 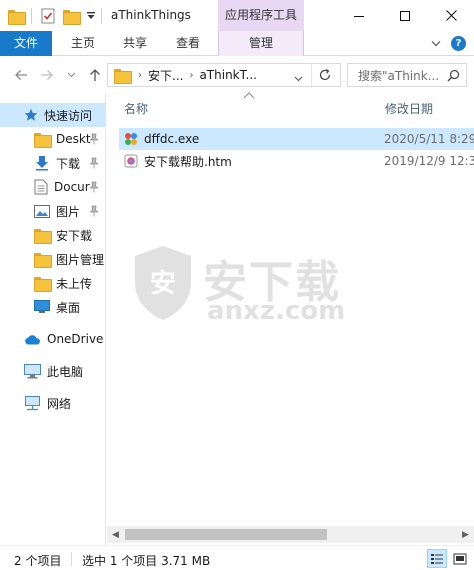 What do you see at coordinates (52, 211) in the screenshot?
I see `sidebar-item-pictures: 图片` at bounding box center [52, 211].